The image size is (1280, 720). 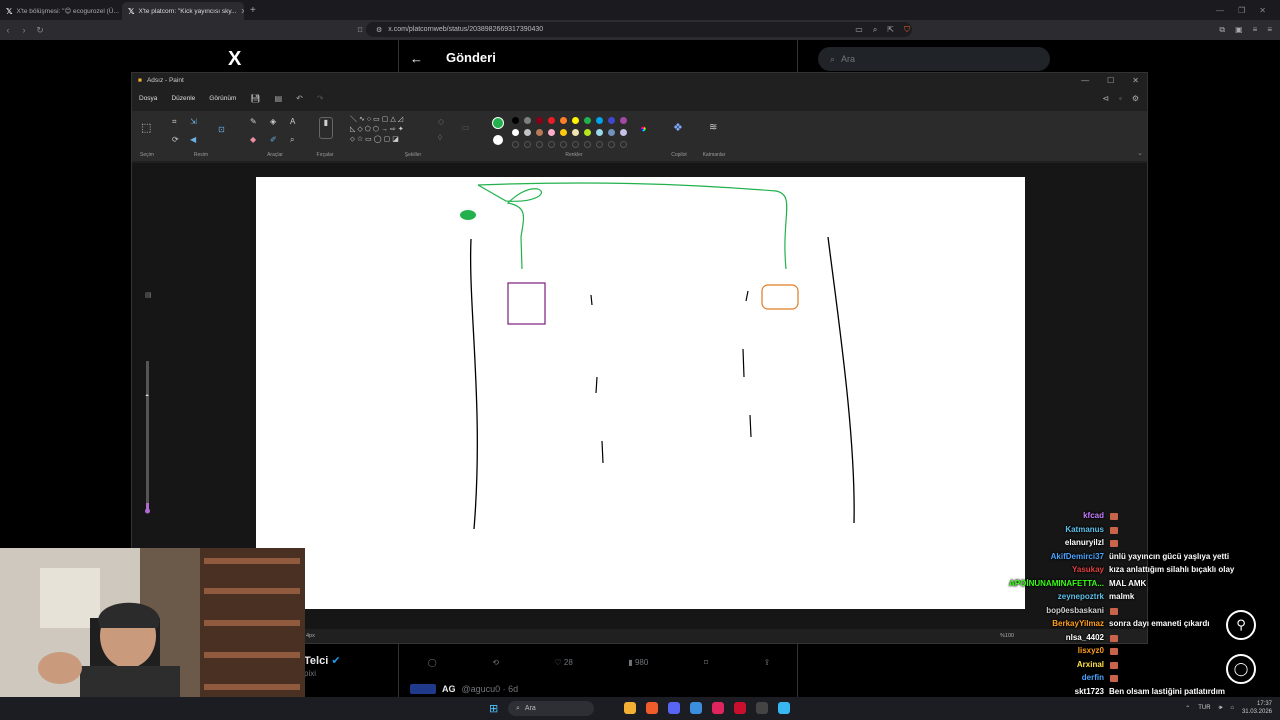 What do you see at coordinates (273, 139) in the screenshot?
I see `color-picker-icon: ✐` at bounding box center [273, 139].